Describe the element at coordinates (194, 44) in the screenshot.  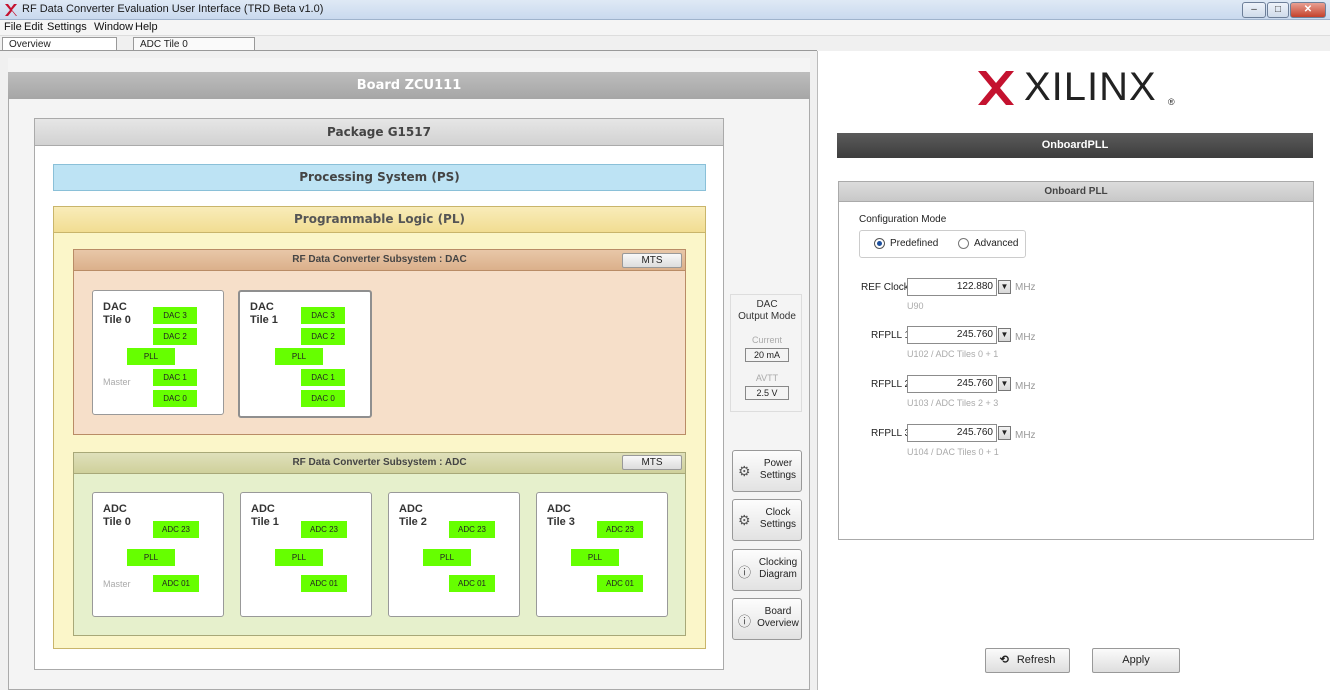
I see `tab-adc-tile-0: ADC Tile 0` at that location.